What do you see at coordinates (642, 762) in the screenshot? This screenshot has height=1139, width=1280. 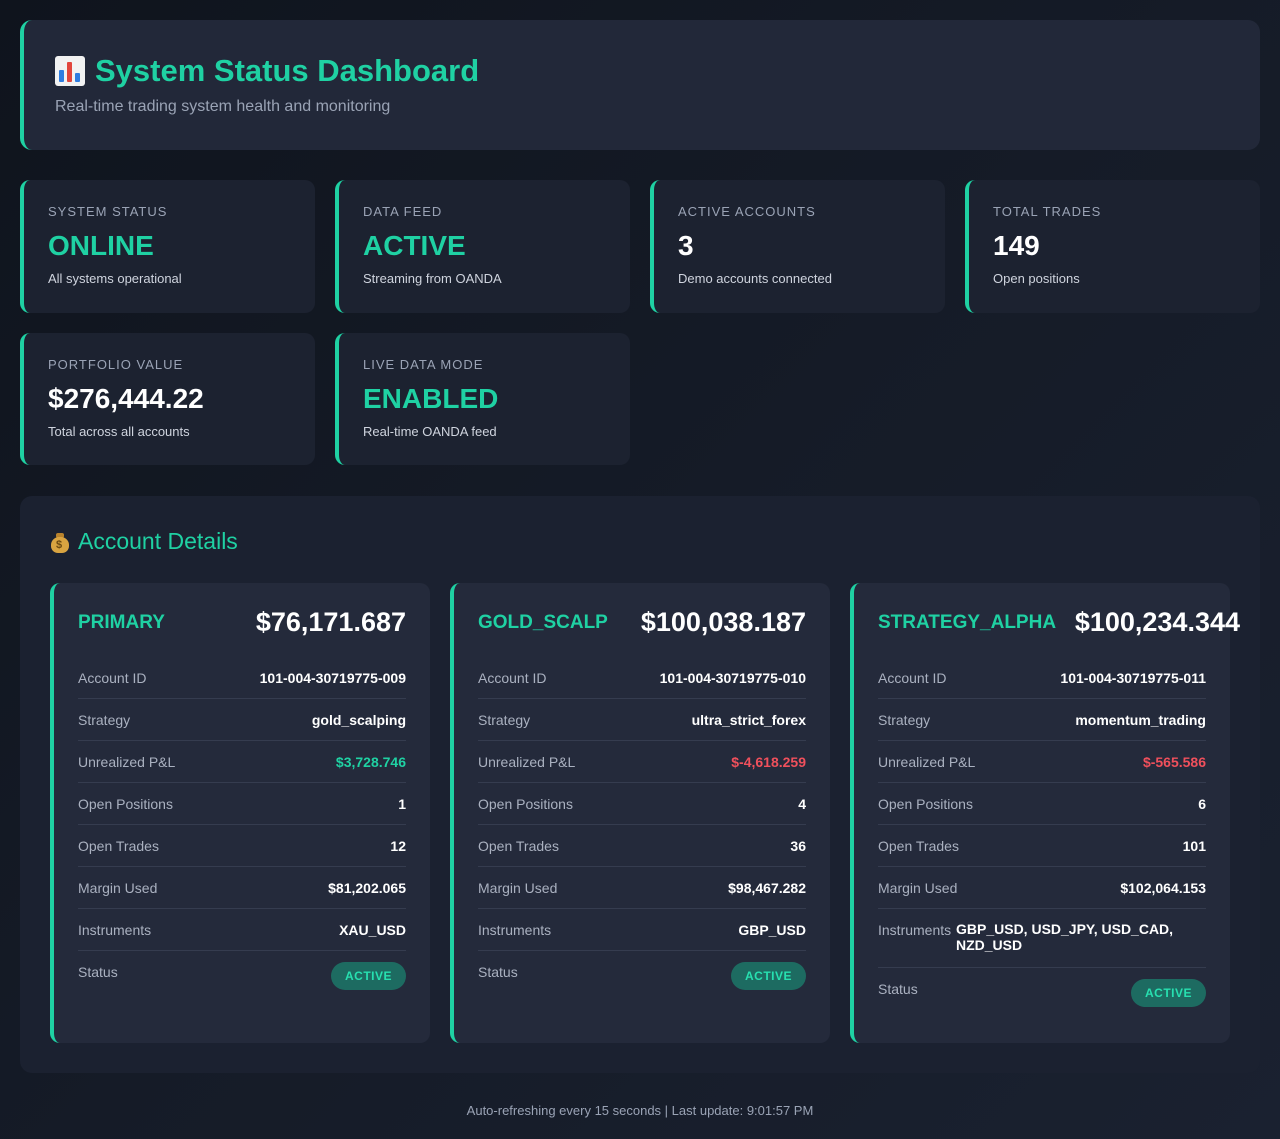 I see `row-unrealized-pnl: Unrealized P&L $-4,618.259` at bounding box center [642, 762].